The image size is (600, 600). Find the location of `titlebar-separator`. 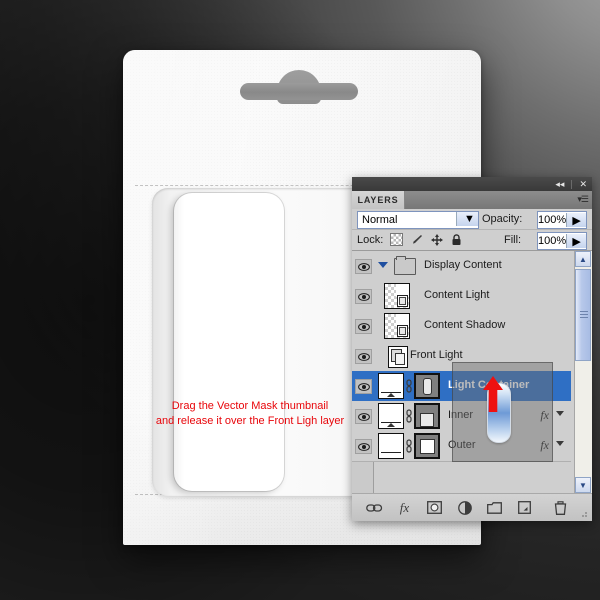

titlebar-separator is located at coordinates (572, 184).